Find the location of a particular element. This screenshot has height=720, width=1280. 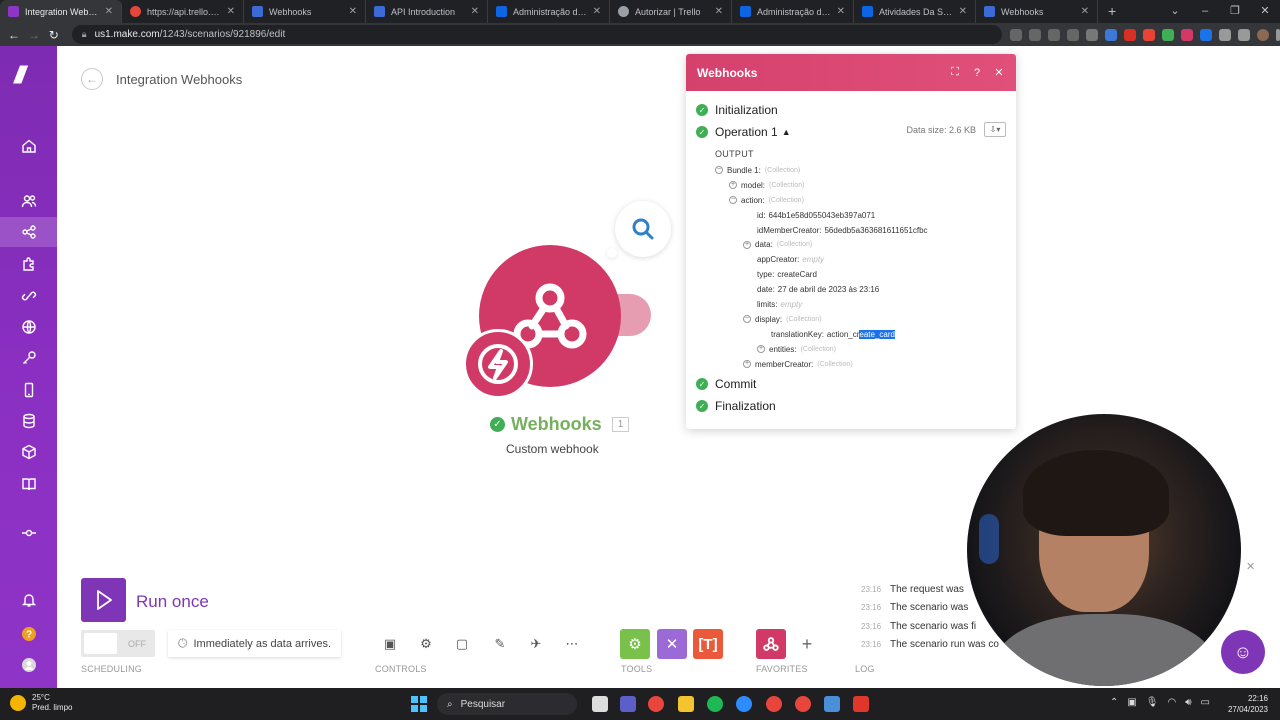

recording-app-icon is located at coordinates (861, 704).